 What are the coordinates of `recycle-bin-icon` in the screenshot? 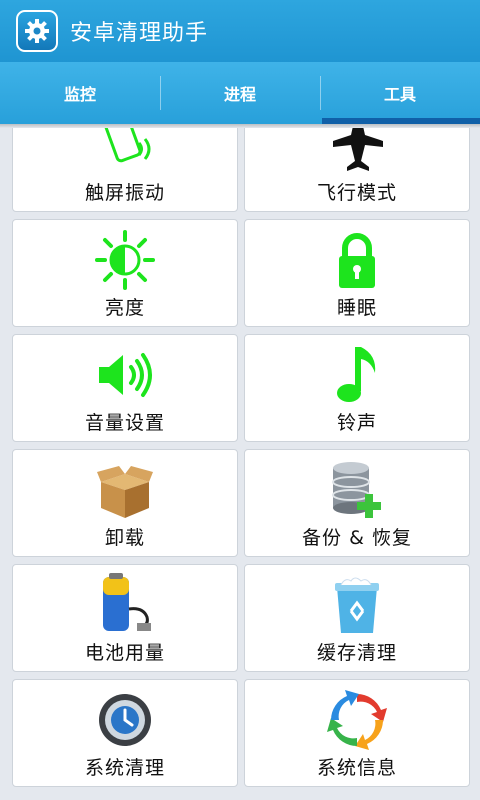 It's located at (357, 605).